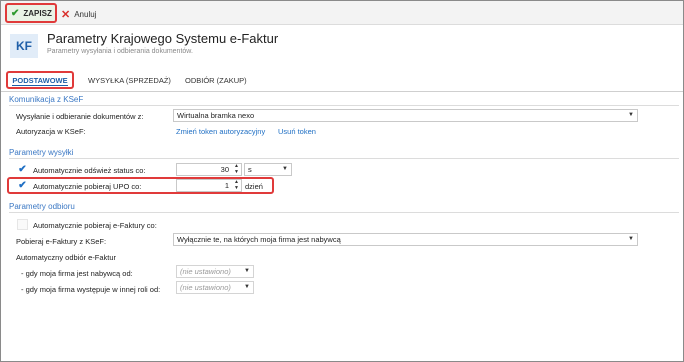  Describe the element at coordinates (163, 38) in the screenshot. I see `page-title: Parametry Krajowego Systemu e-Faktur` at that location.